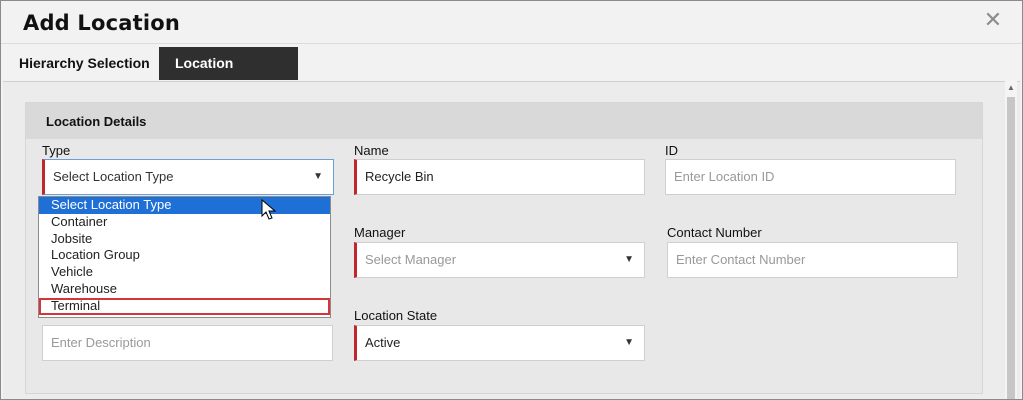 The width and height of the screenshot is (1023, 400). Describe the element at coordinates (184, 272) in the screenshot. I see `type-option-vehicle: Vehicle` at that location.